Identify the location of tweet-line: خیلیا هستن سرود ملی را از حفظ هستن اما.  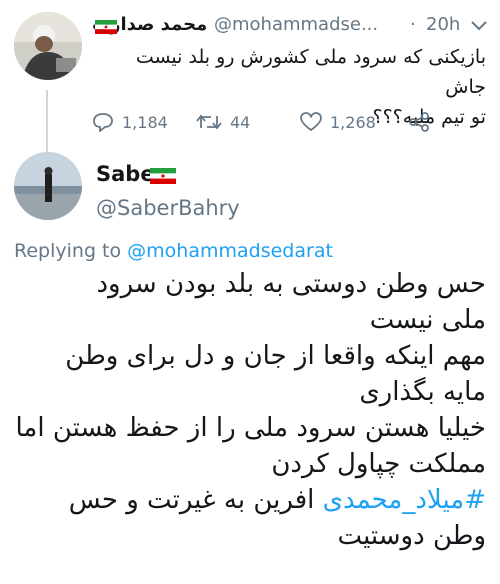
(250, 428).